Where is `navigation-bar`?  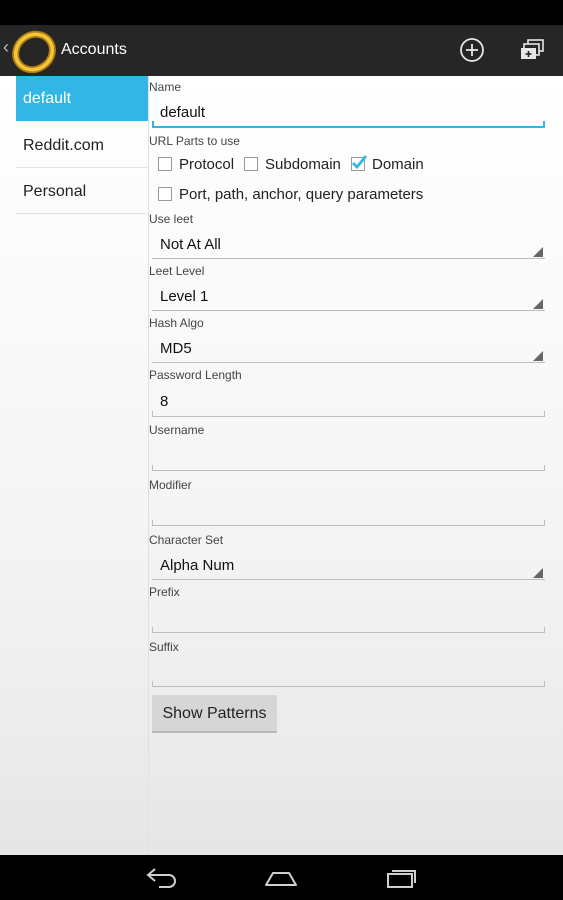
navigation-bar is located at coordinates (281, 877).